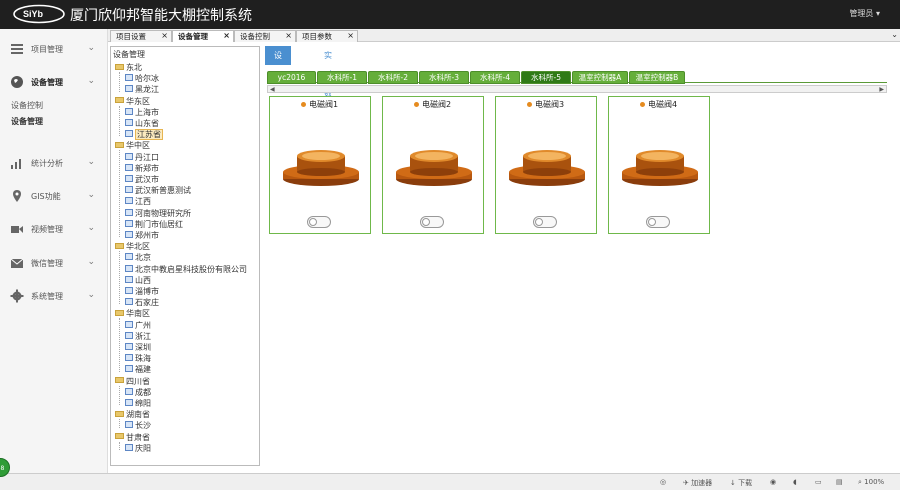 This screenshot has width=900, height=490. What do you see at coordinates (158, 213) in the screenshot?
I see `tree-leaf: 河南物理研究所` at bounding box center [158, 213].